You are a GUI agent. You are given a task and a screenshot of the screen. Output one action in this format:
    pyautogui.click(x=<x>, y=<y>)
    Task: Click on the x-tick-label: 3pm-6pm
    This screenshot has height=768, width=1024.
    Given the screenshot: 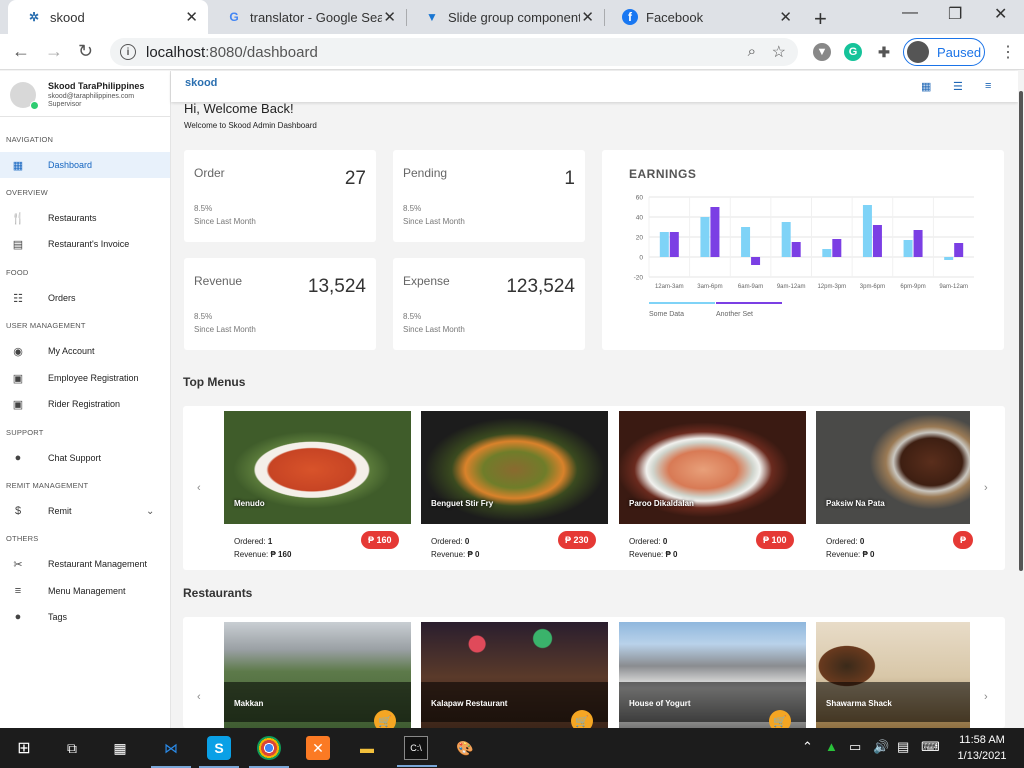 What is the action you would take?
    pyautogui.click(x=872, y=287)
    